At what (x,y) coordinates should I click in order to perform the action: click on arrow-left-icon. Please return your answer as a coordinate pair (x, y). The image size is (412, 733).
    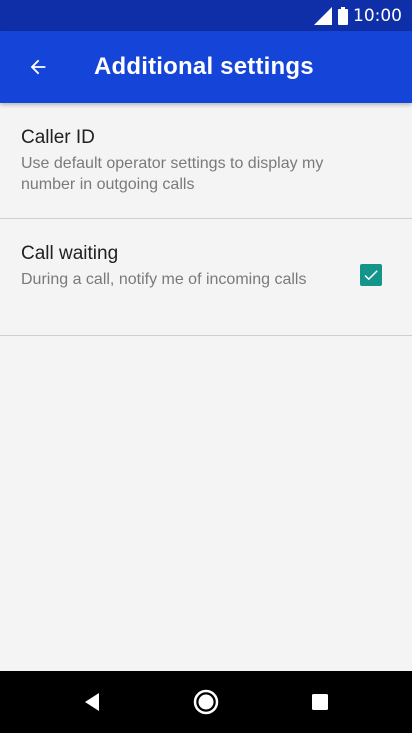
    Looking at the image, I should click on (38, 67).